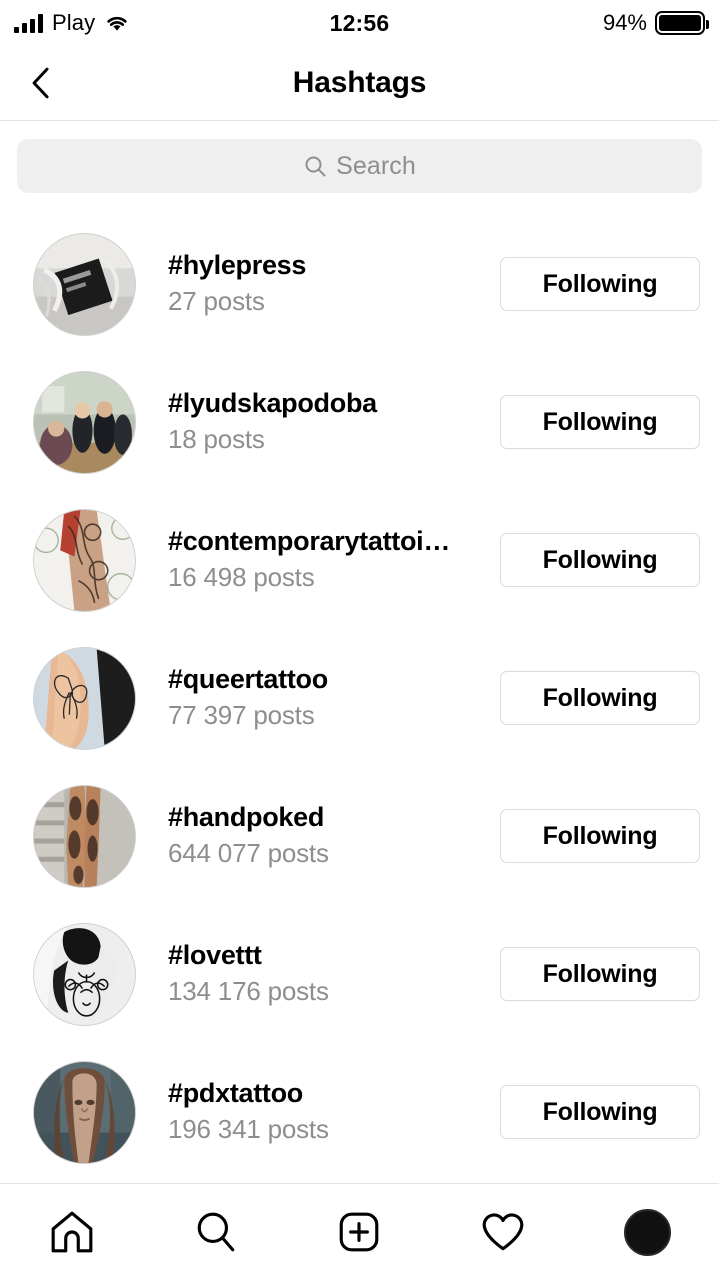  I want to click on bottom-tab-bar, so click(359, 1231).